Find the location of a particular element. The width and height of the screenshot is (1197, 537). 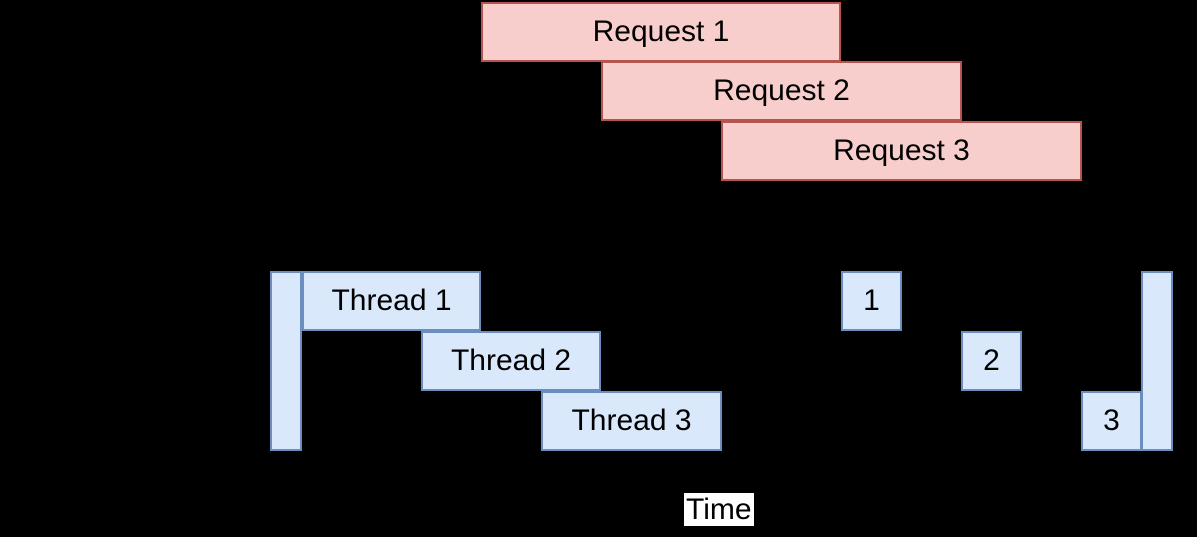

thread-bar-1: Thread 1 is located at coordinates (391, 301).